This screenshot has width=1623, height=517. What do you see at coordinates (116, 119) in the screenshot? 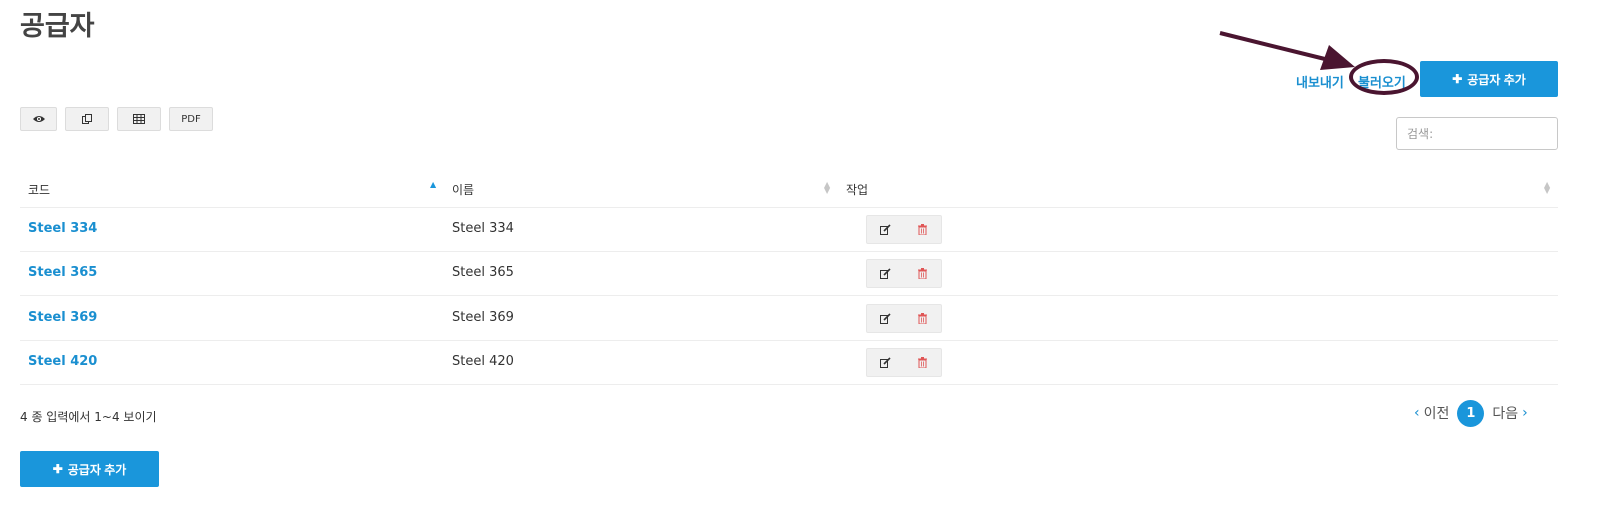
I see `export-toolbar: PDF` at bounding box center [116, 119].